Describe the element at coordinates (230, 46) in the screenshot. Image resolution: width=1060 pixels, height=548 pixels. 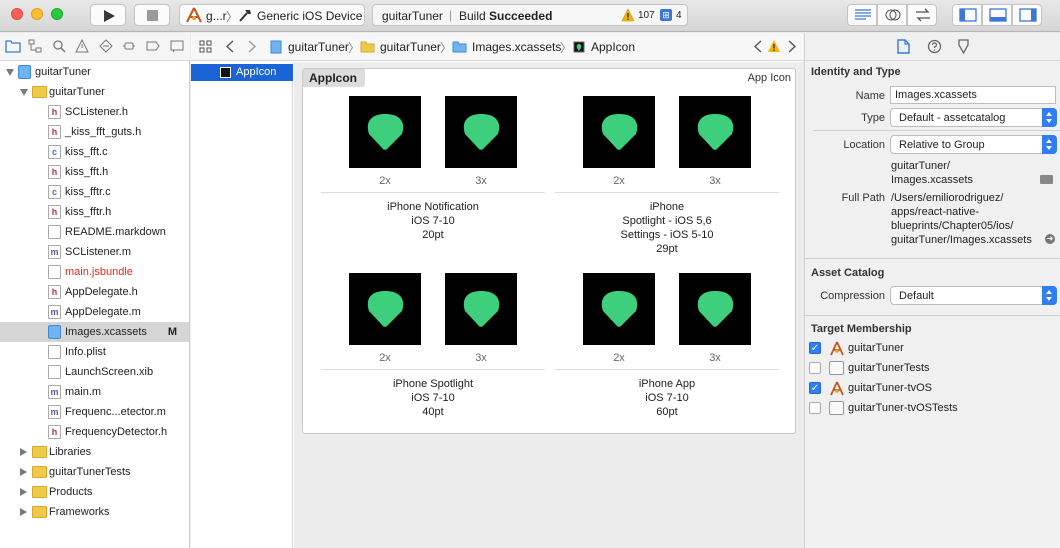
I see `back-chevron-icon` at that location.